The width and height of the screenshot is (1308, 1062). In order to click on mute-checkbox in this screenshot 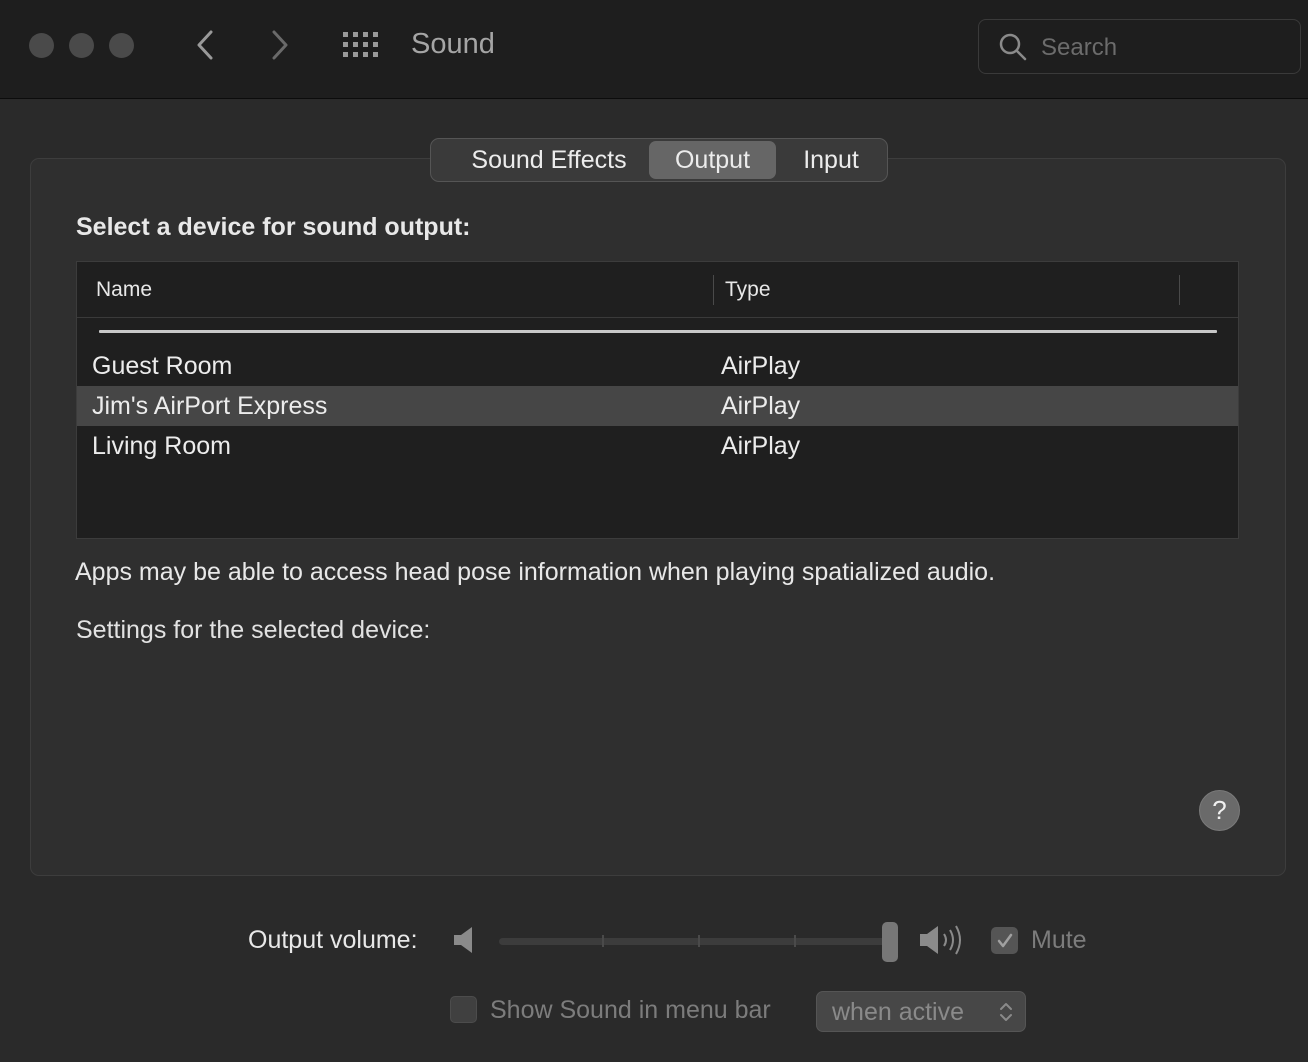, I will do `click(1004, 940)`.